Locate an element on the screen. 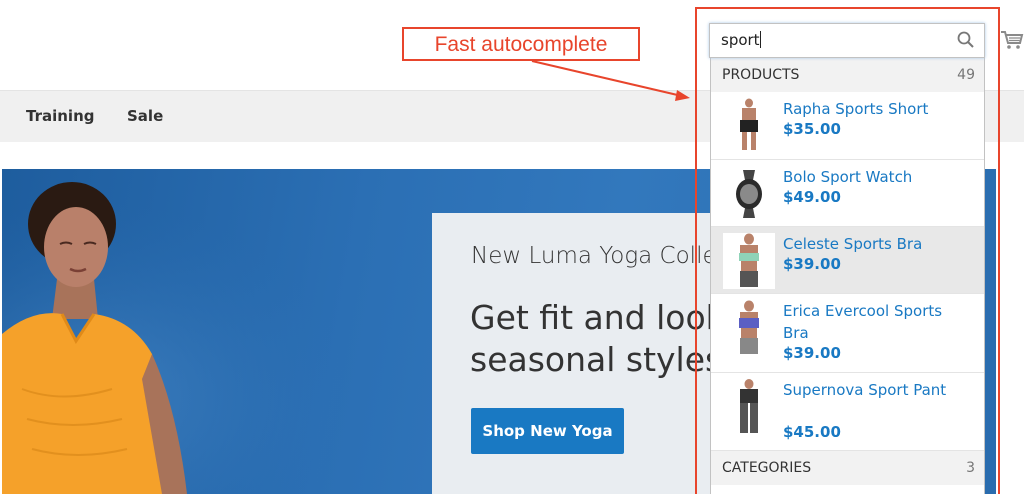  nav-item-training: Training is located at coordinates (60, 116).